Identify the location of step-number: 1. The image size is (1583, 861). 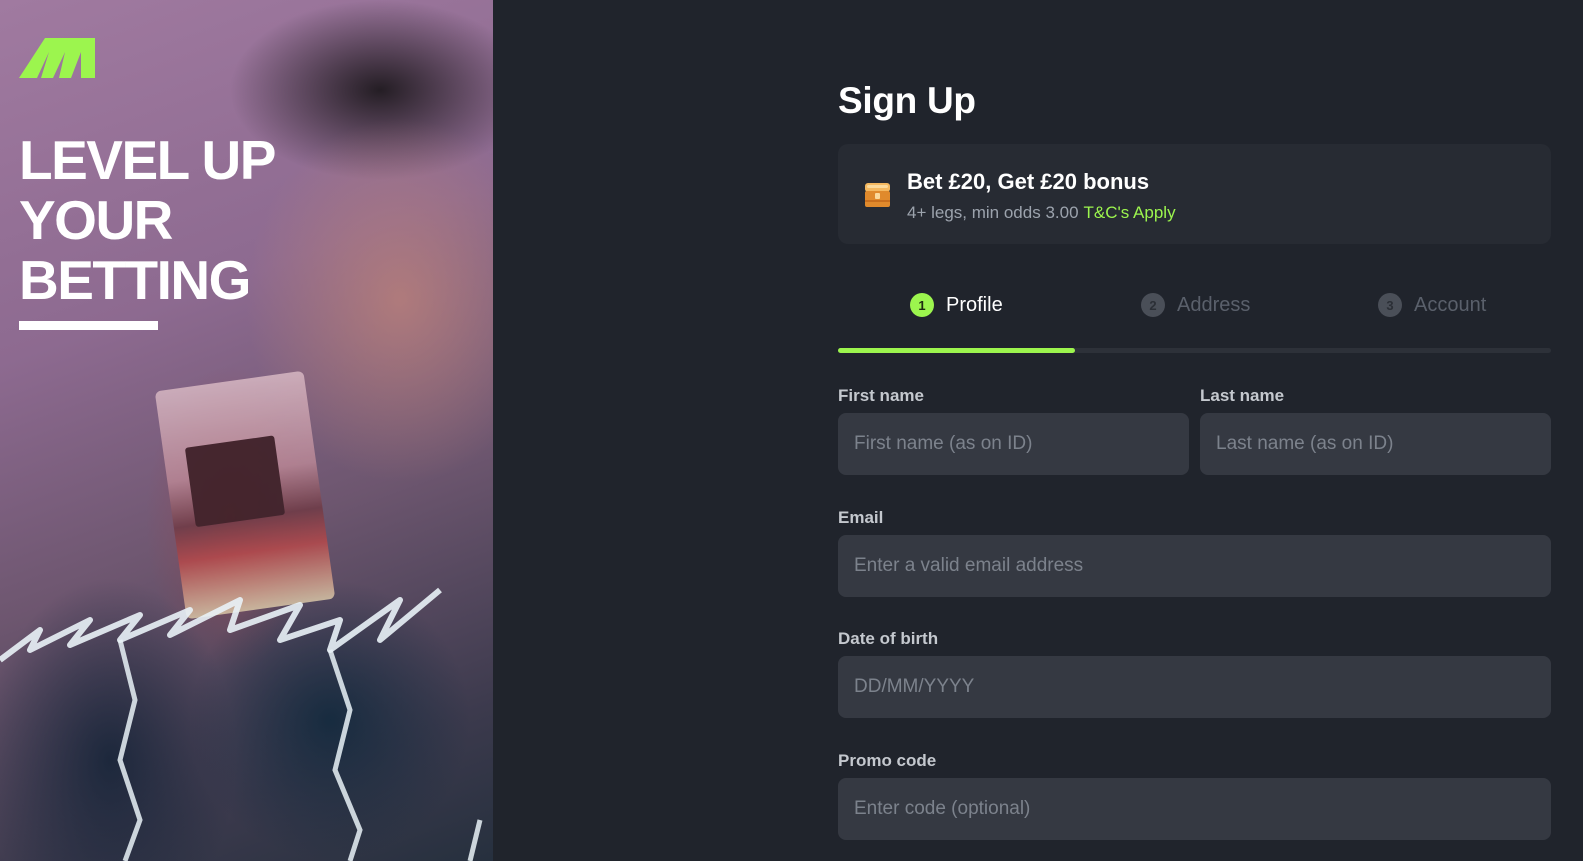
(922, 305).